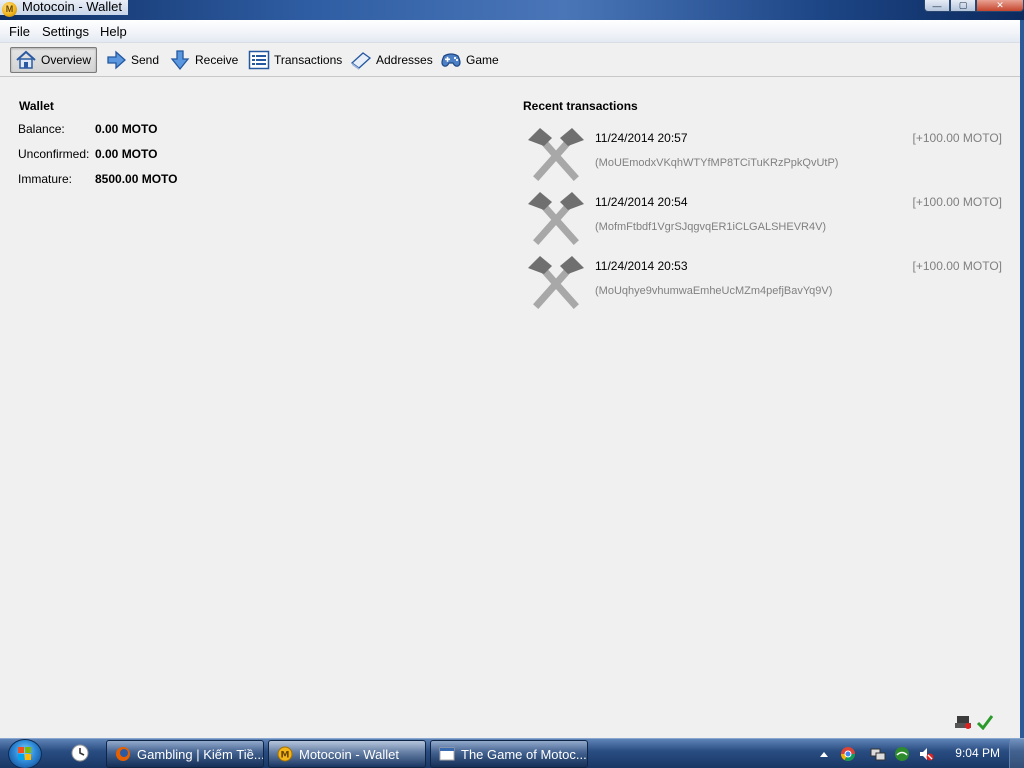  I want to click on taskbar-clock: 9:04 PM, so click(977, 753).